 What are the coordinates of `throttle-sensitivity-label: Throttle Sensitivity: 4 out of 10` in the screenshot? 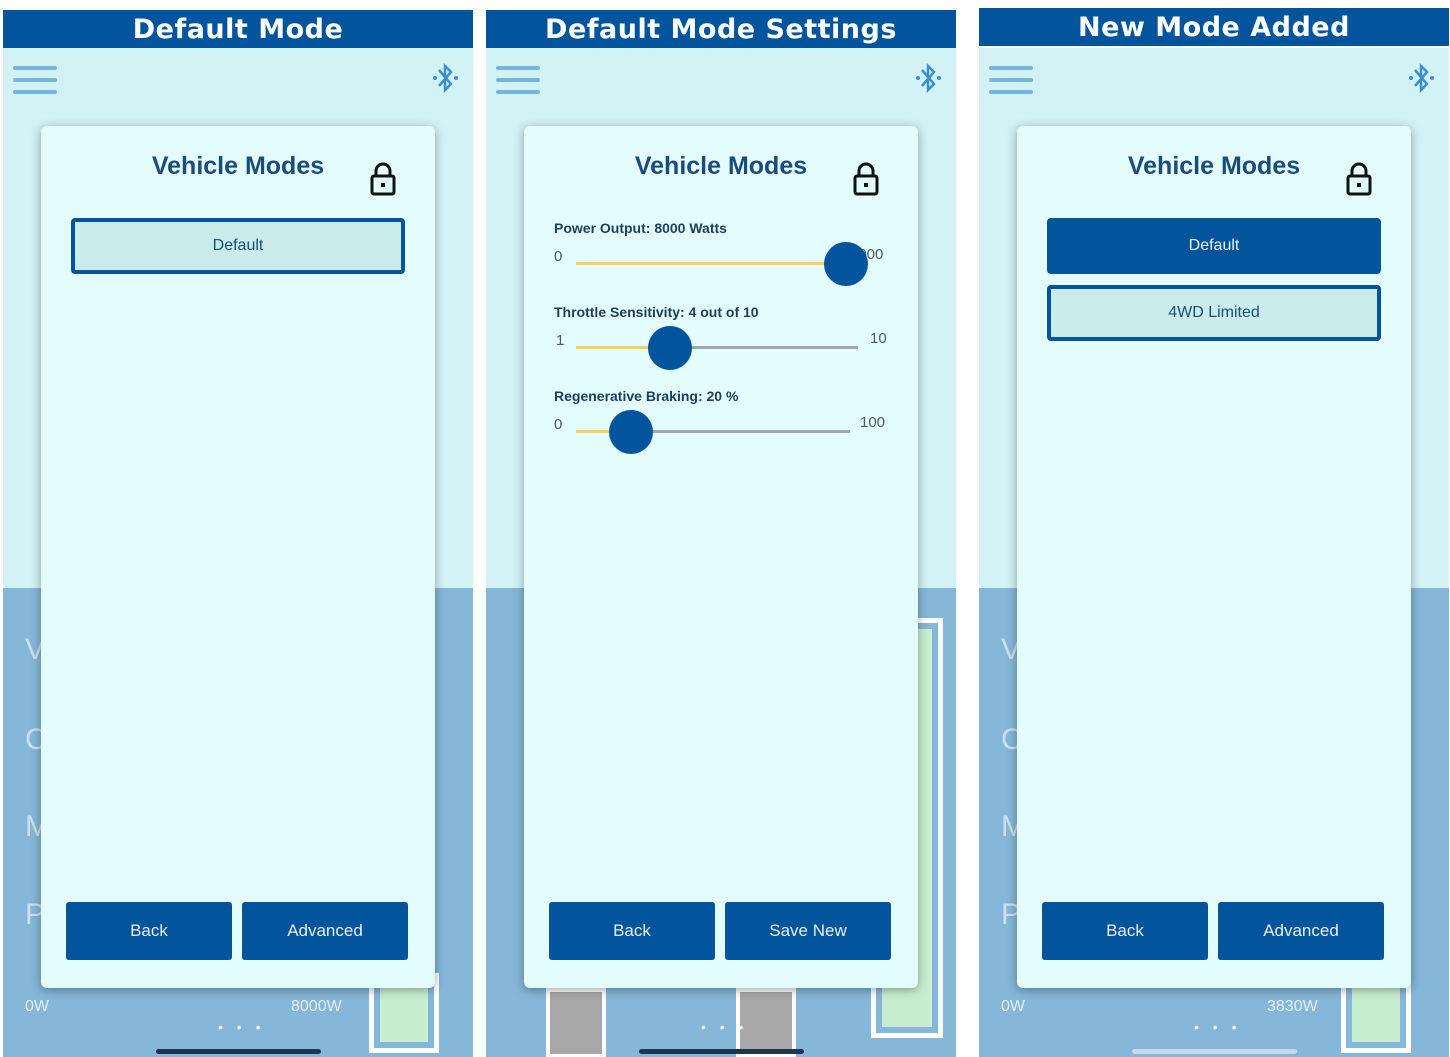 It's located at (656, 312).